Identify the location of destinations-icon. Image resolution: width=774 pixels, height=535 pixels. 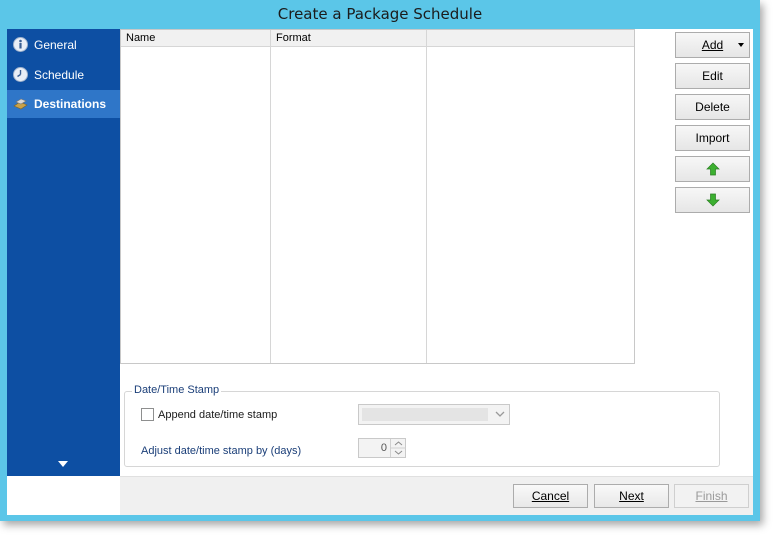
(20, 104).